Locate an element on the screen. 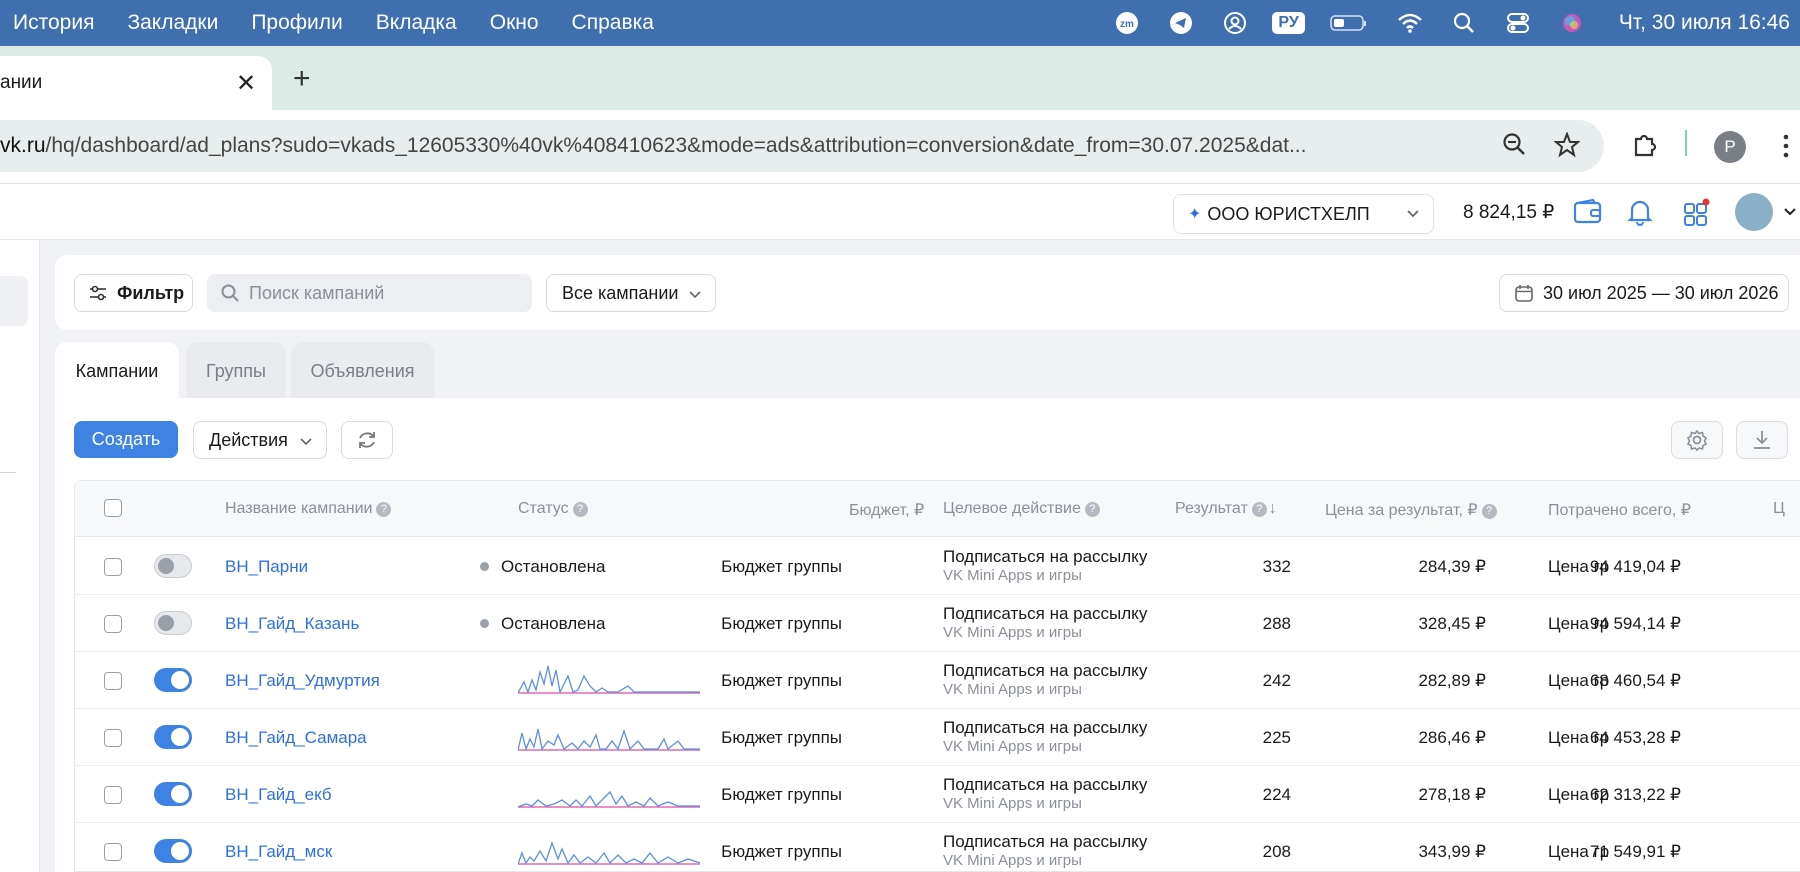 This screenshot has width=1800, height=872. spotlight-search-icon is located at coordinates (1464, 23).